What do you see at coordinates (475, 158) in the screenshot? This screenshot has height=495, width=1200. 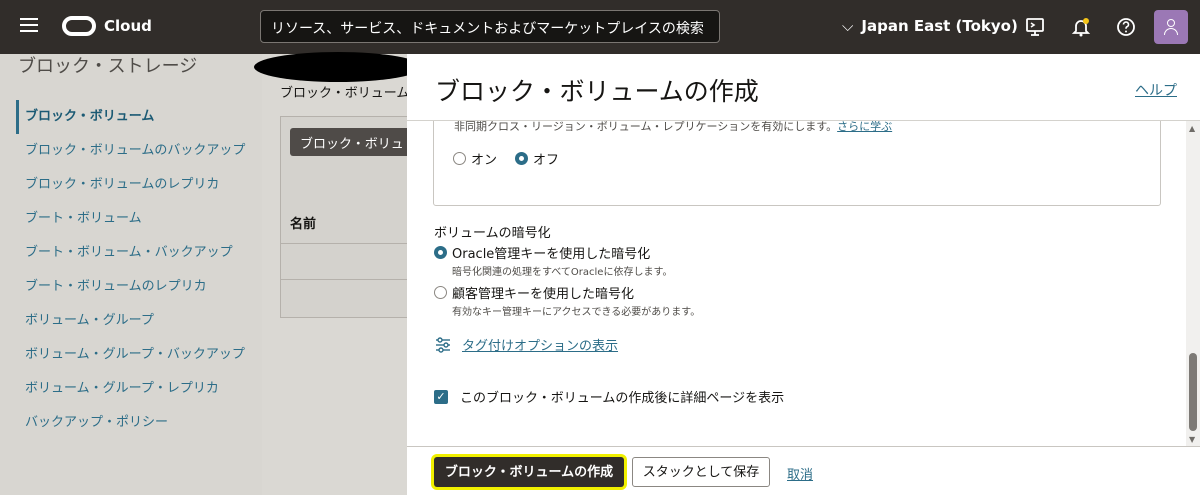 I see `replication-on-radio: オン` at bounding box center [475, 158].